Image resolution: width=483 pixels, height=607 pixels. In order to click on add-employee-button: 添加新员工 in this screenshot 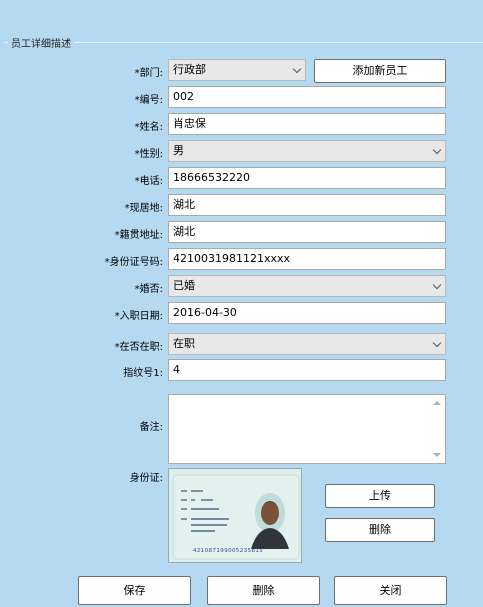, I will do `click(380, 71)`.